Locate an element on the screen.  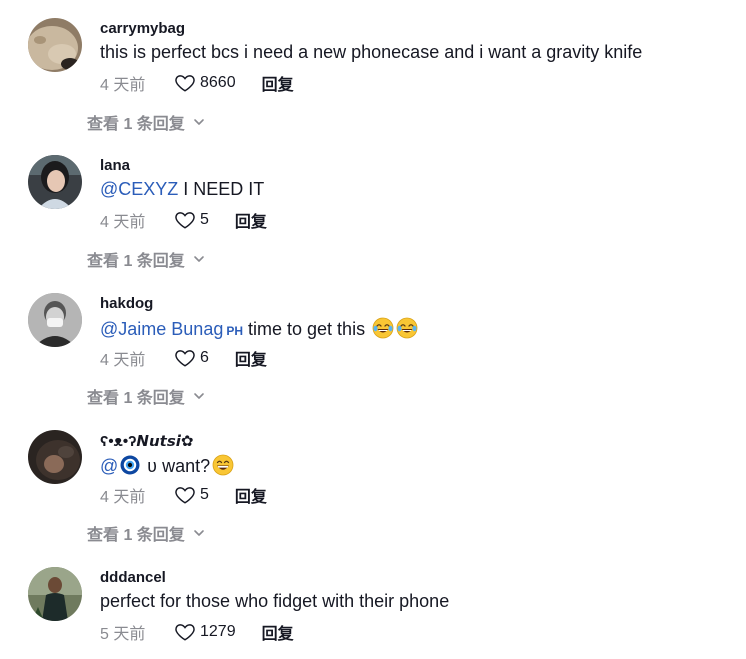
comment-meta: 4 天前 6 回复 is located at coordinates (183, 358).